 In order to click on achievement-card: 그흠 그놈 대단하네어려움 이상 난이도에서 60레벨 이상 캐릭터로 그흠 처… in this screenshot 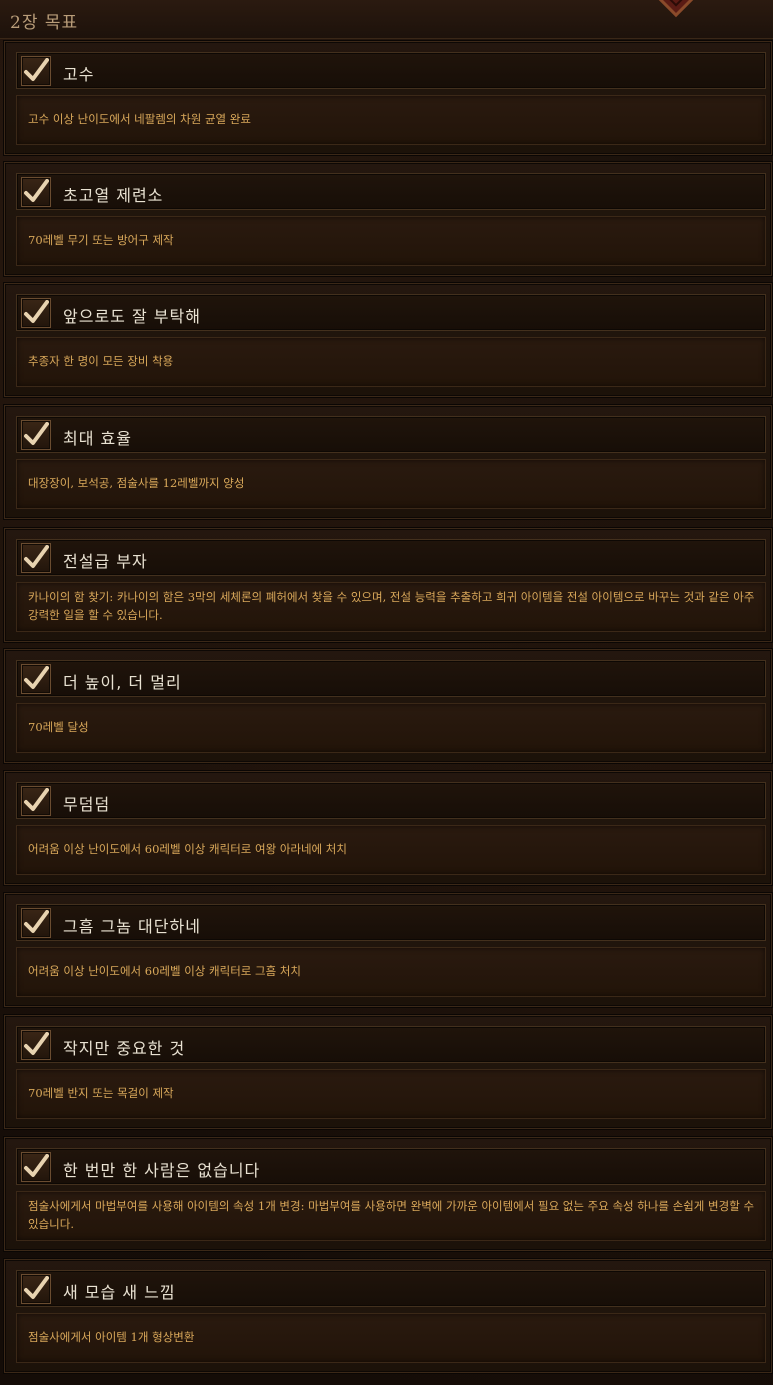, I will do `click(388, 950)`.